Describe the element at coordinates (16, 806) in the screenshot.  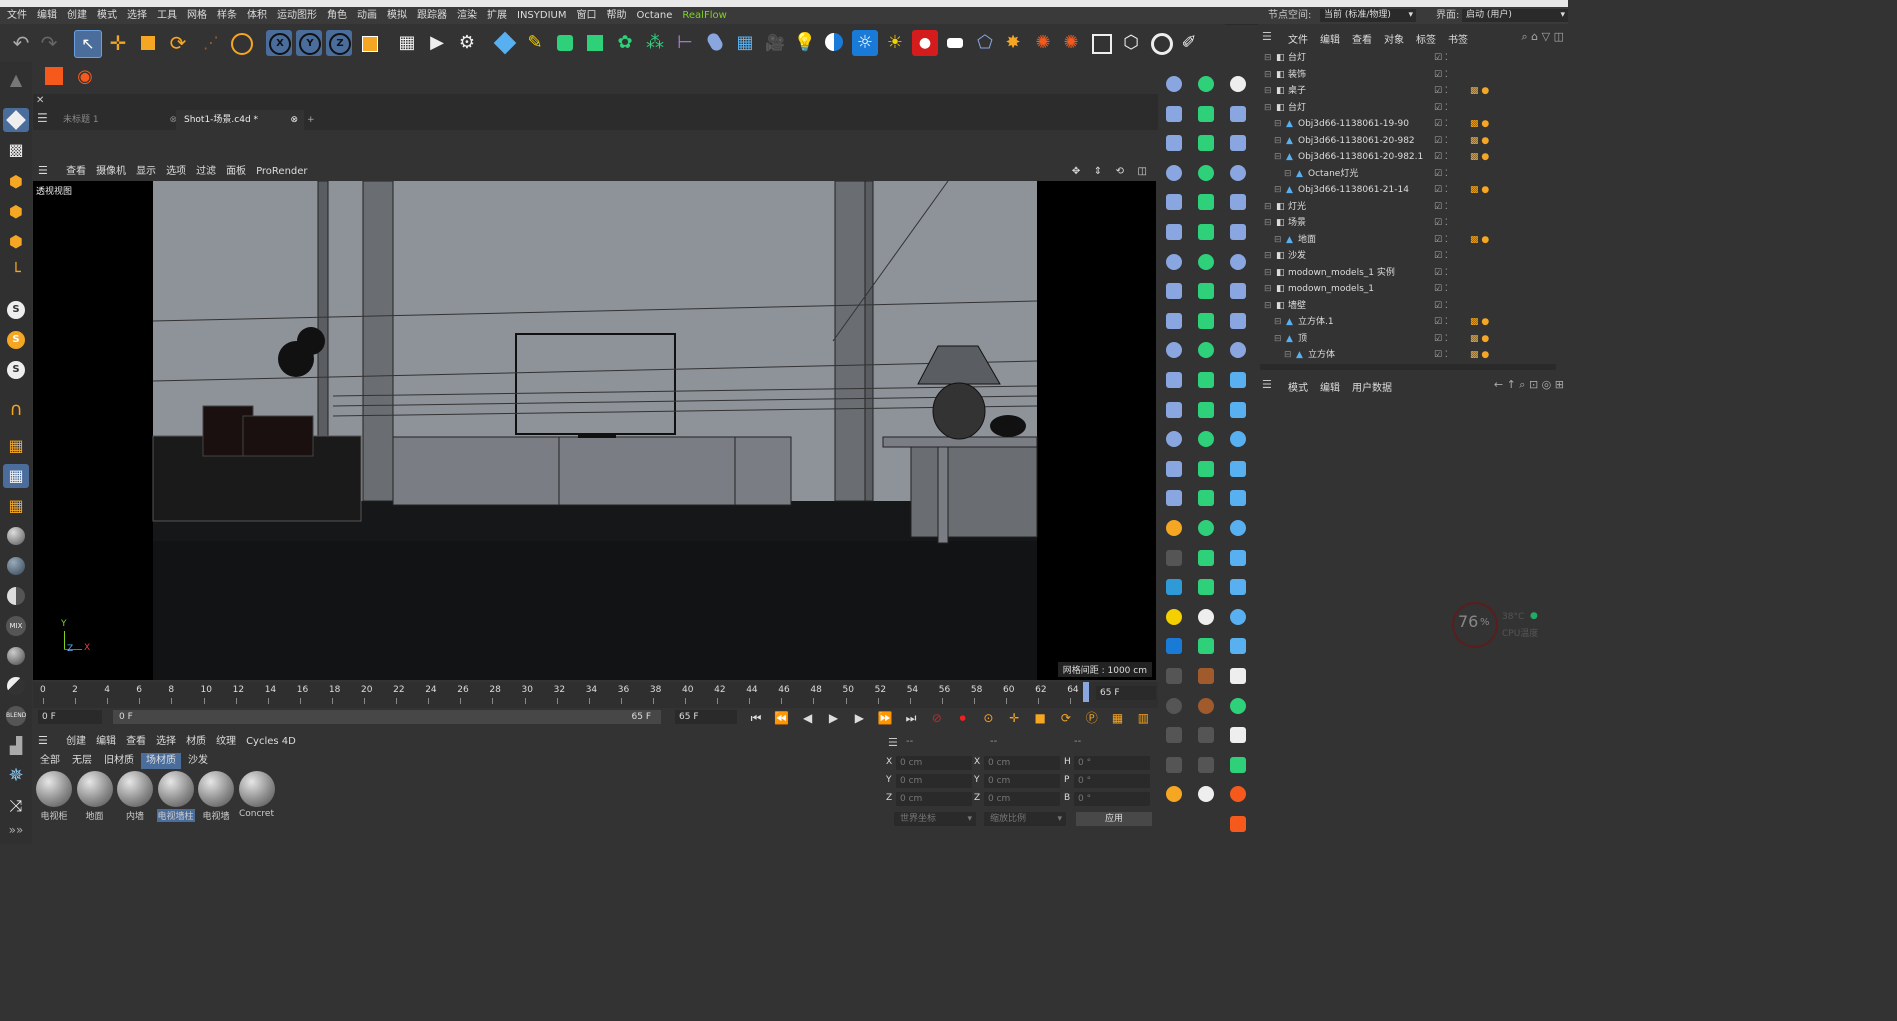
I see `shuffle-icon: ⤨` at that location.